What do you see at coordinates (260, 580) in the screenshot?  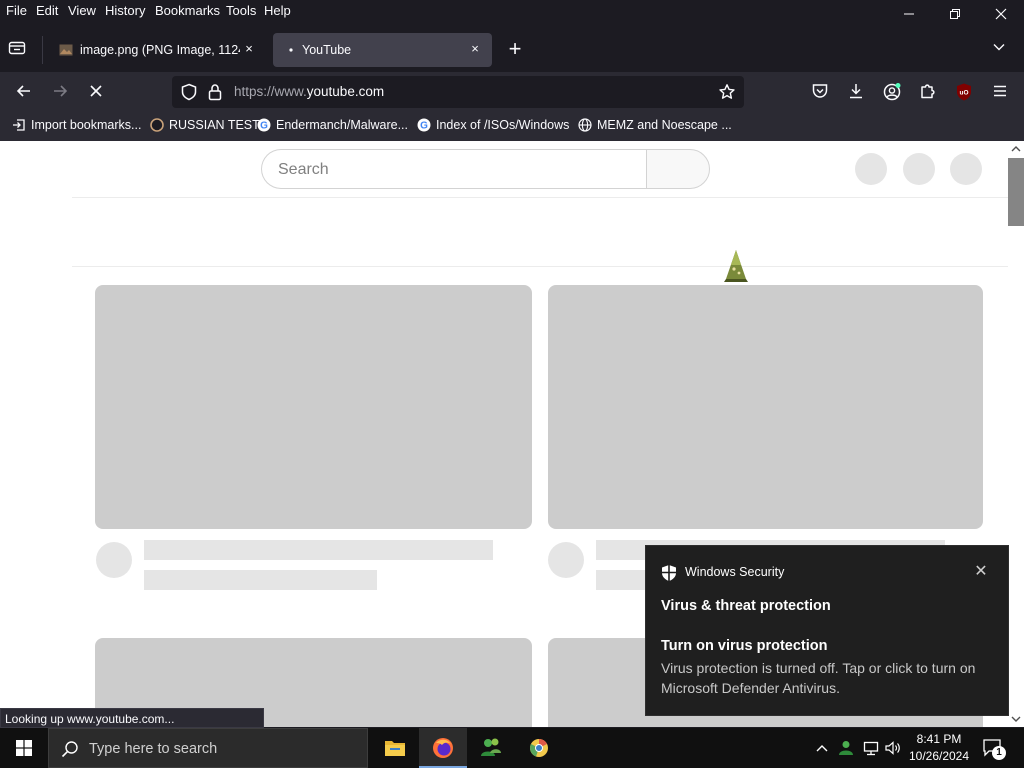 I see `meta-line-placeholder` at bounding box center [260, 580].